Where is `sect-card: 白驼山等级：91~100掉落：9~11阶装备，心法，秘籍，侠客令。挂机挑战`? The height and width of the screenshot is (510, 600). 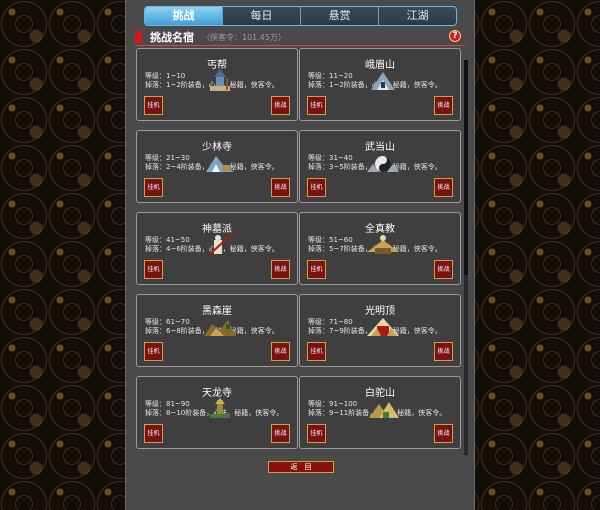 sect-card: 白驼山等级：91~100掉落：9~11阶装备，心法，秘籍，侠客令。挂机挑战 is located at coordinates (380, 412).